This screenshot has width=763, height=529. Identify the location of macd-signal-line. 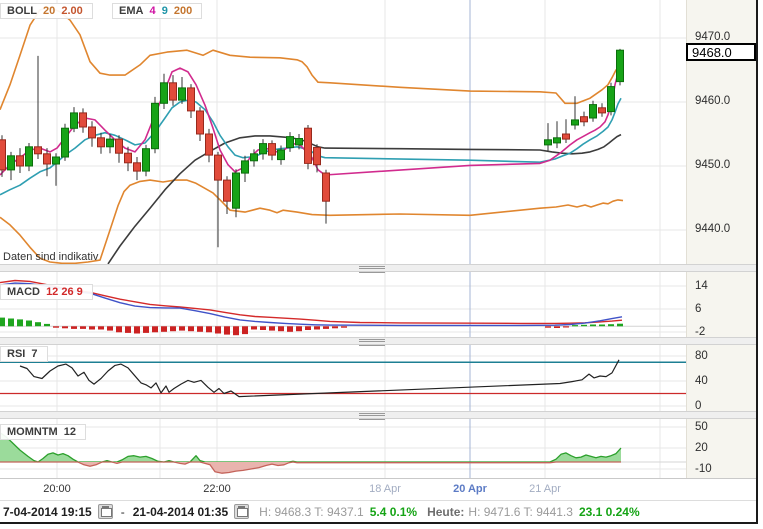
(311, 304).